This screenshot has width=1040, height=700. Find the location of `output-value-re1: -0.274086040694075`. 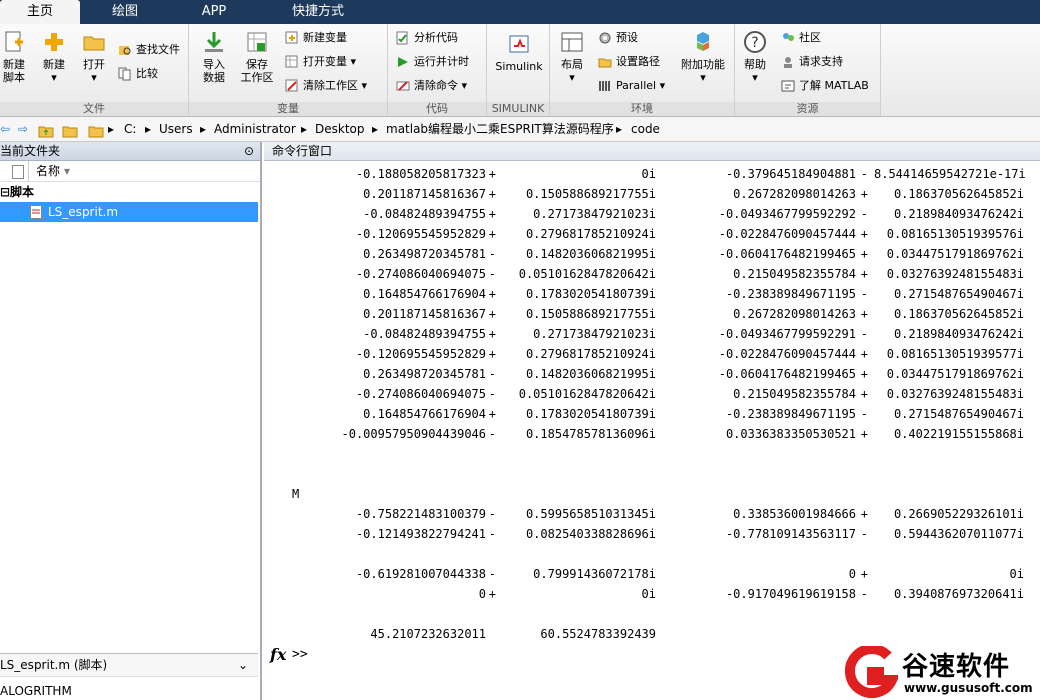

output-value-re1: -0.274086040694075 is located at coordinates (420, 394).